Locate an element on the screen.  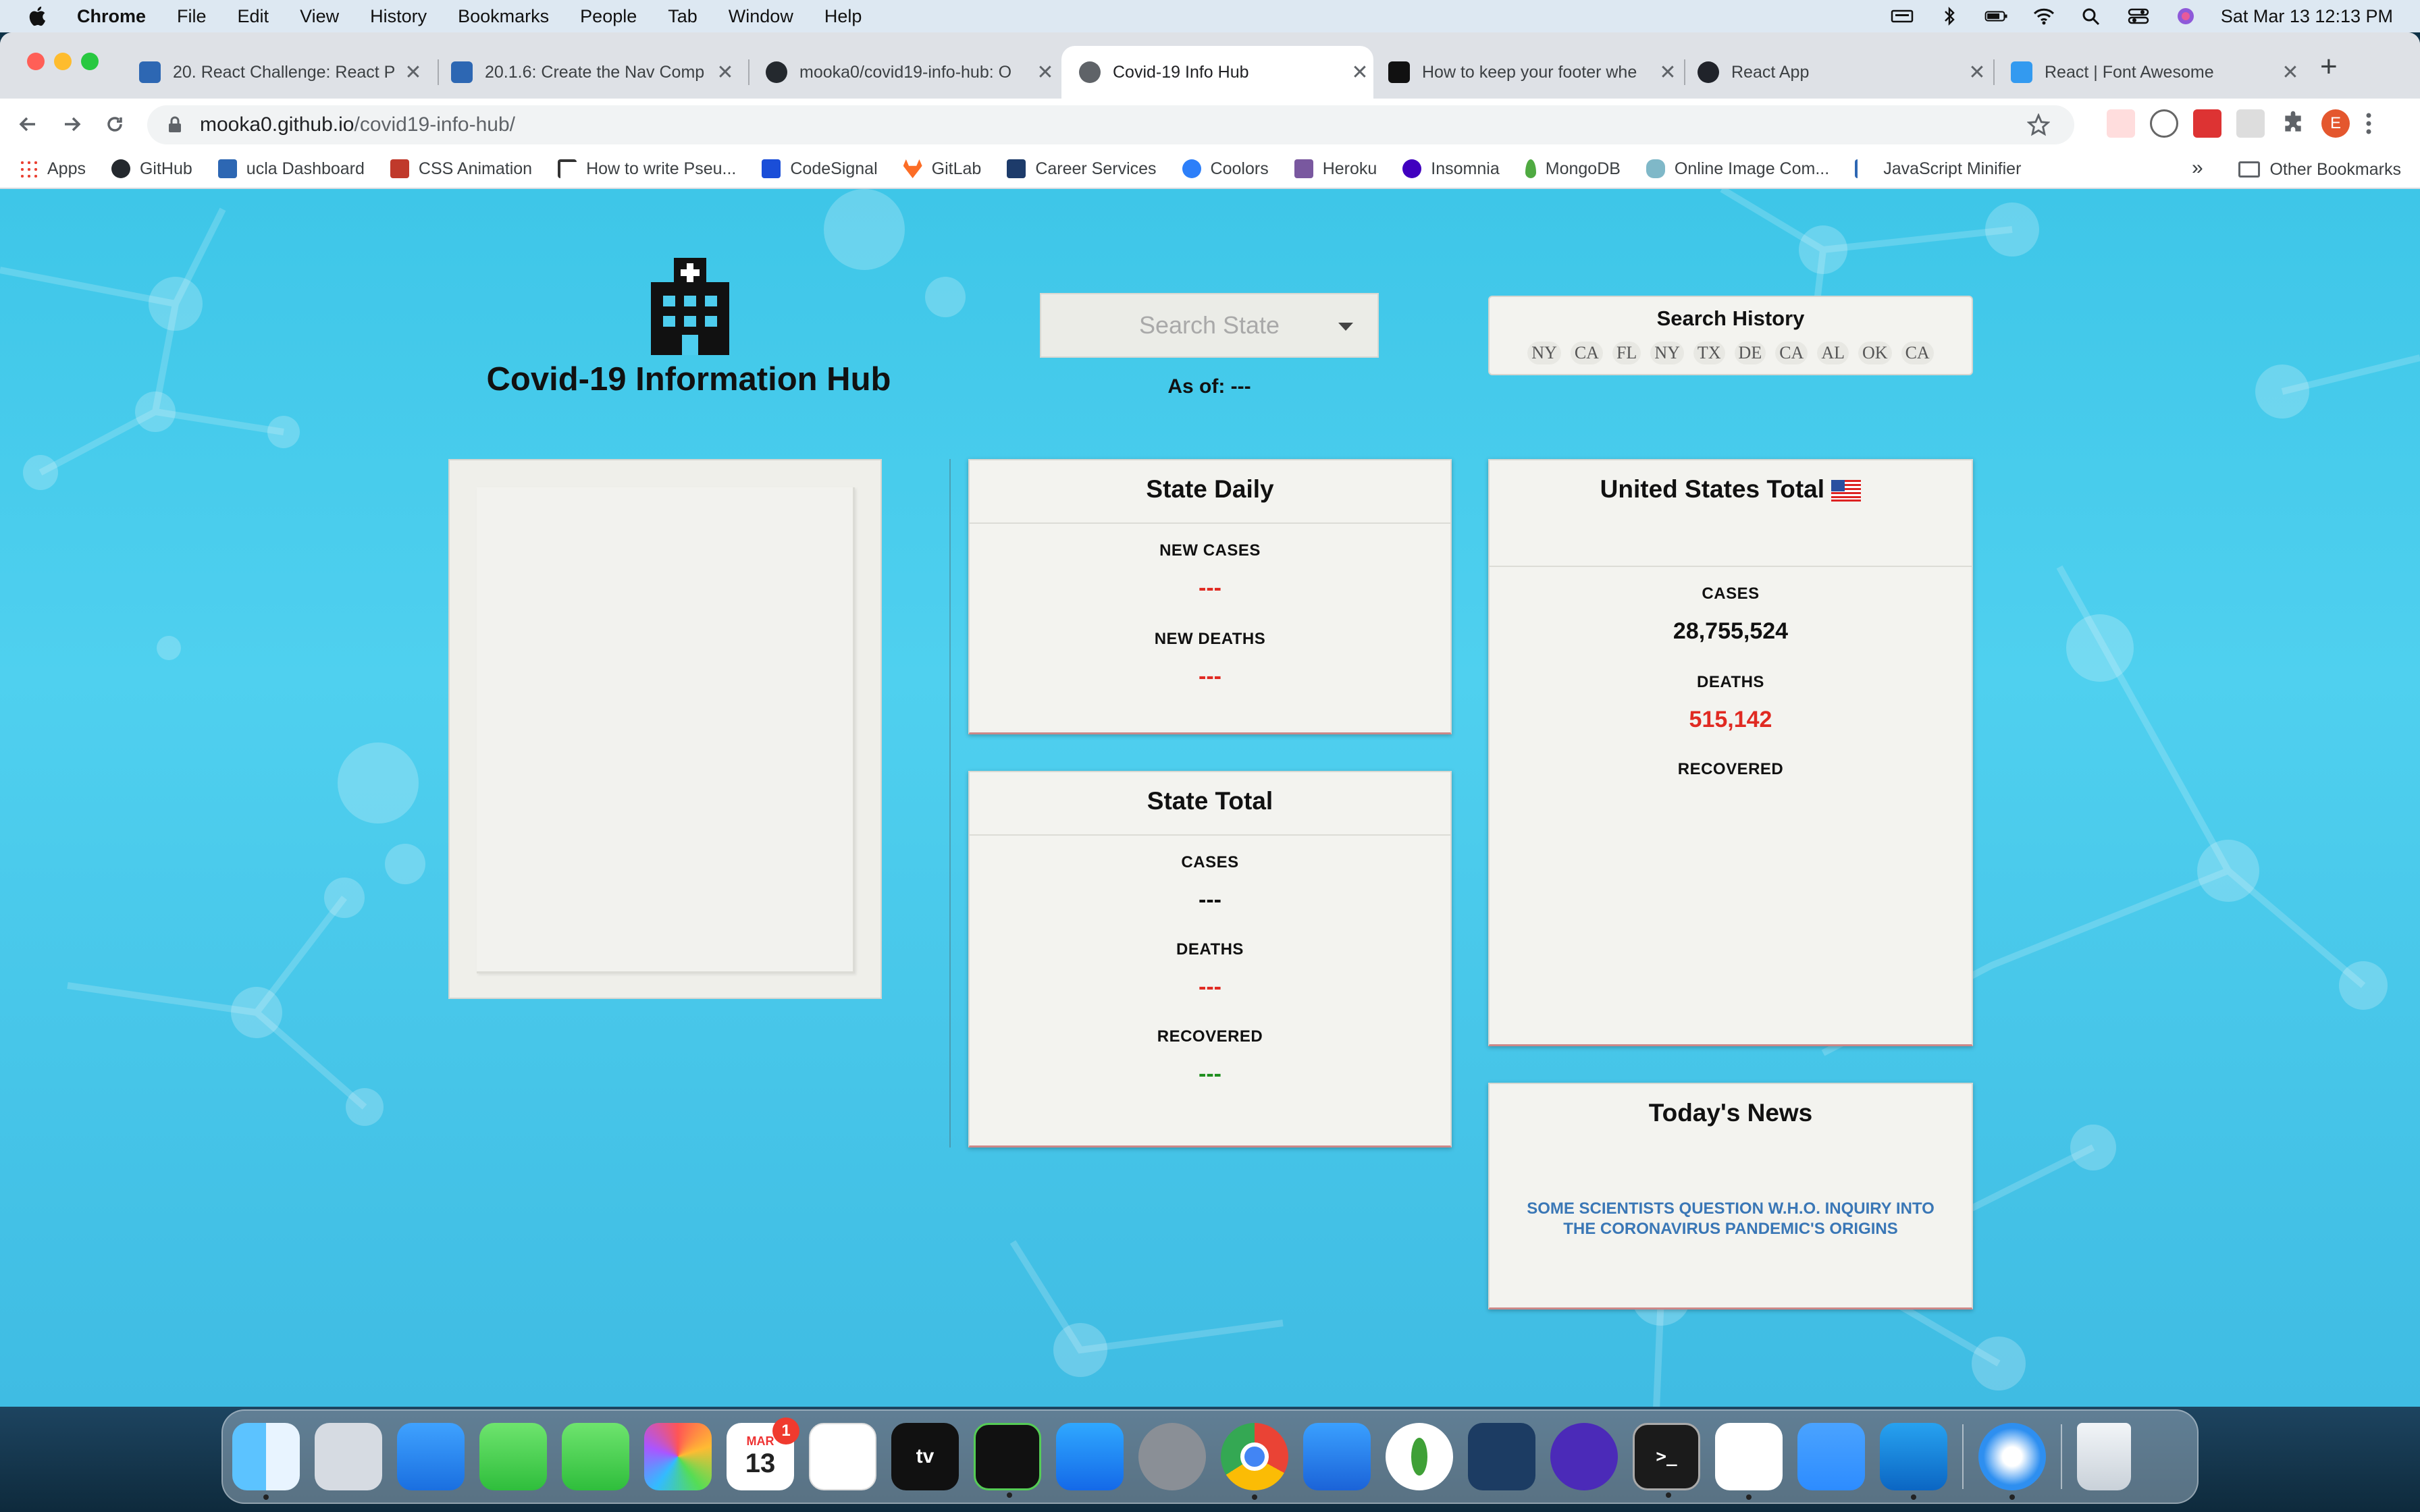
menu-window: Window is located at coordinates (761, 16).